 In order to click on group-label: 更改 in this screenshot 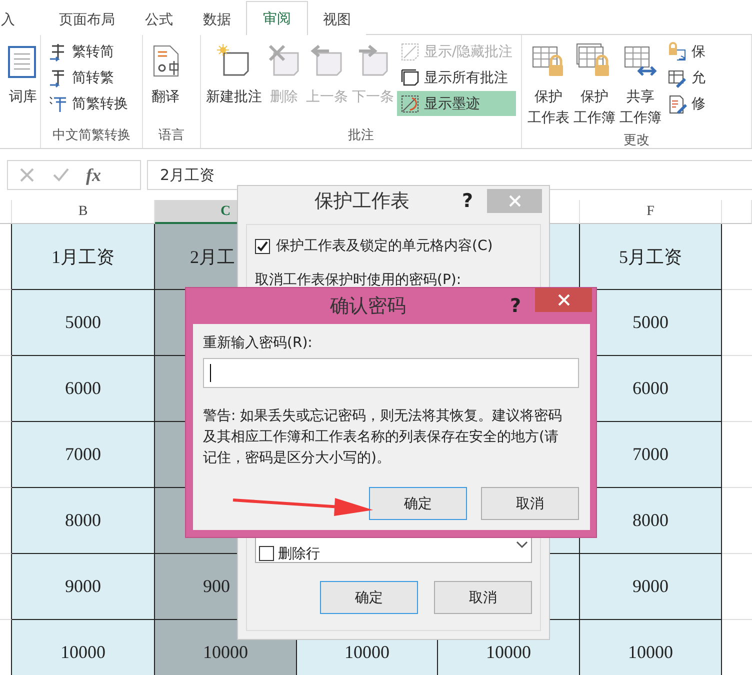, I will do `click(636, 140)`.